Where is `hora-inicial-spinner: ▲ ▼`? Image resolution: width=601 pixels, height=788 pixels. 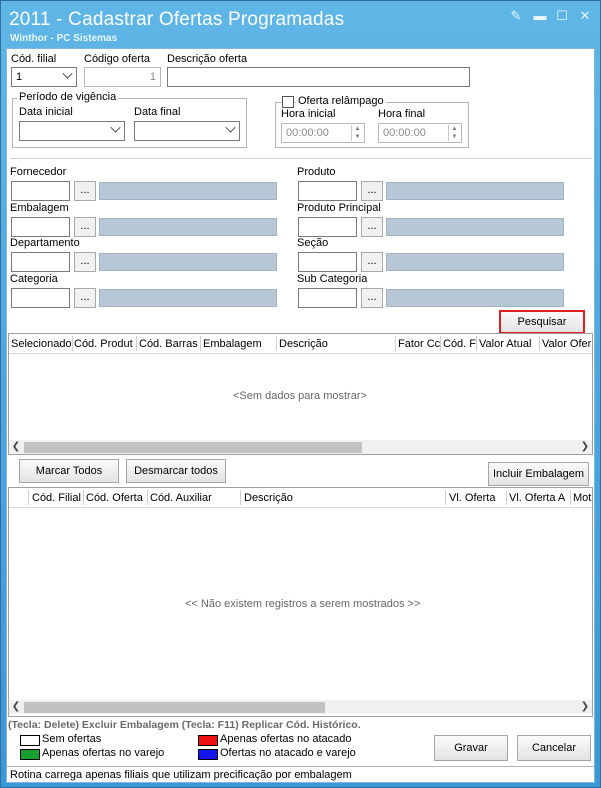 hora-inicial-spinner: ▲ ▼ is located at coordinates (357, 133).